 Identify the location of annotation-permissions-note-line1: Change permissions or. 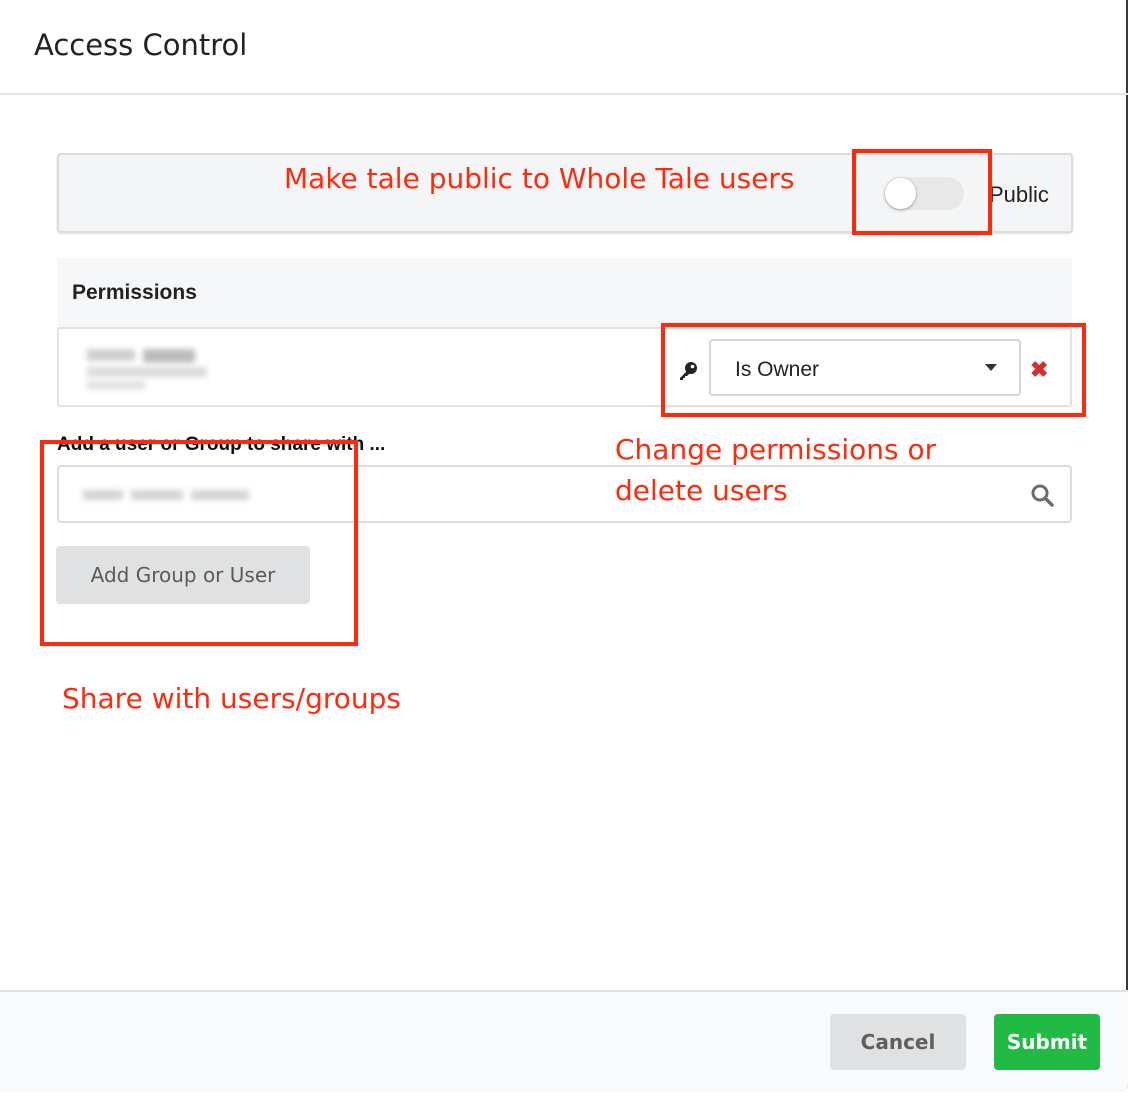
(776, 449).